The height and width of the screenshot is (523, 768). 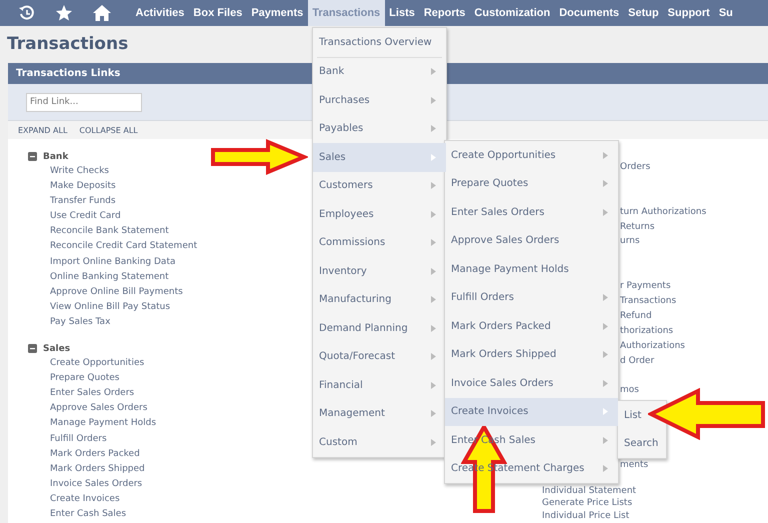 What do you see at coordinates (531, 240) in the screenshot?
I see `menu-item: Approve Sales Orders` at bounding box center [531, 240].